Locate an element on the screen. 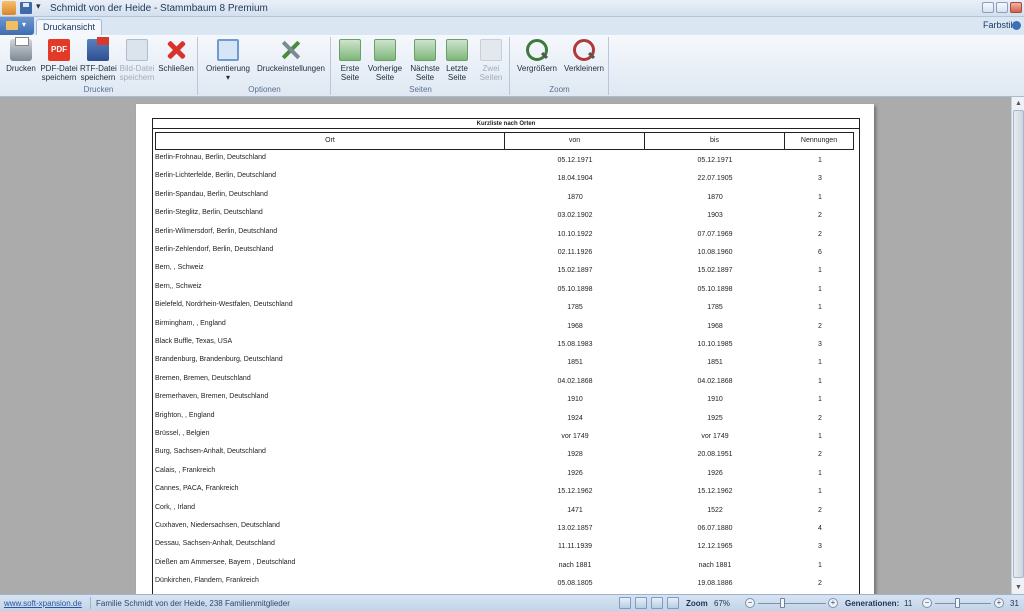 The height and width of the screenshot is (611, 1024). cell-von: 04.02.1868 is located at coordinates (575, 381).